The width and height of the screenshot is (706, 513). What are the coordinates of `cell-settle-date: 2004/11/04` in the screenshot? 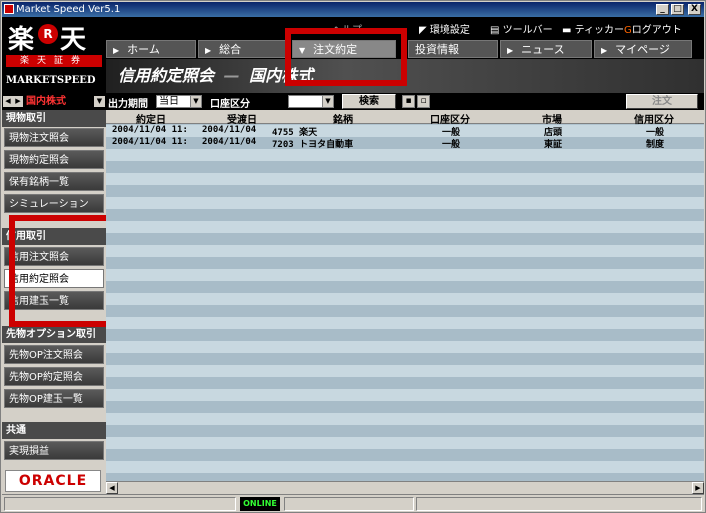 It's located at (229, 130).